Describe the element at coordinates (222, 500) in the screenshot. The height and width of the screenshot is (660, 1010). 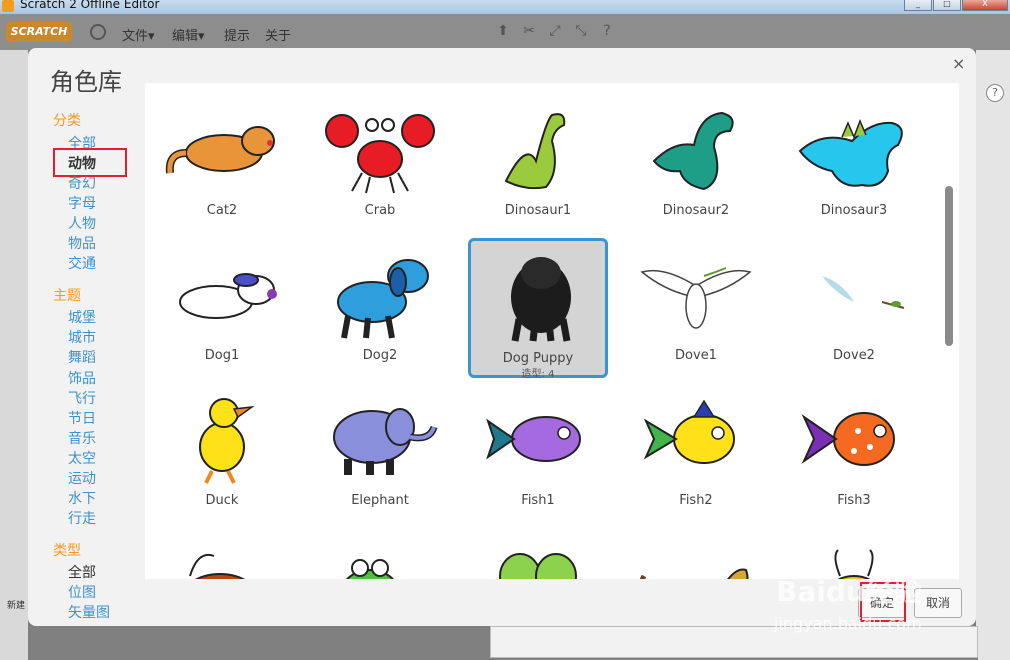
I see `sprite-name: Duck` at that location.